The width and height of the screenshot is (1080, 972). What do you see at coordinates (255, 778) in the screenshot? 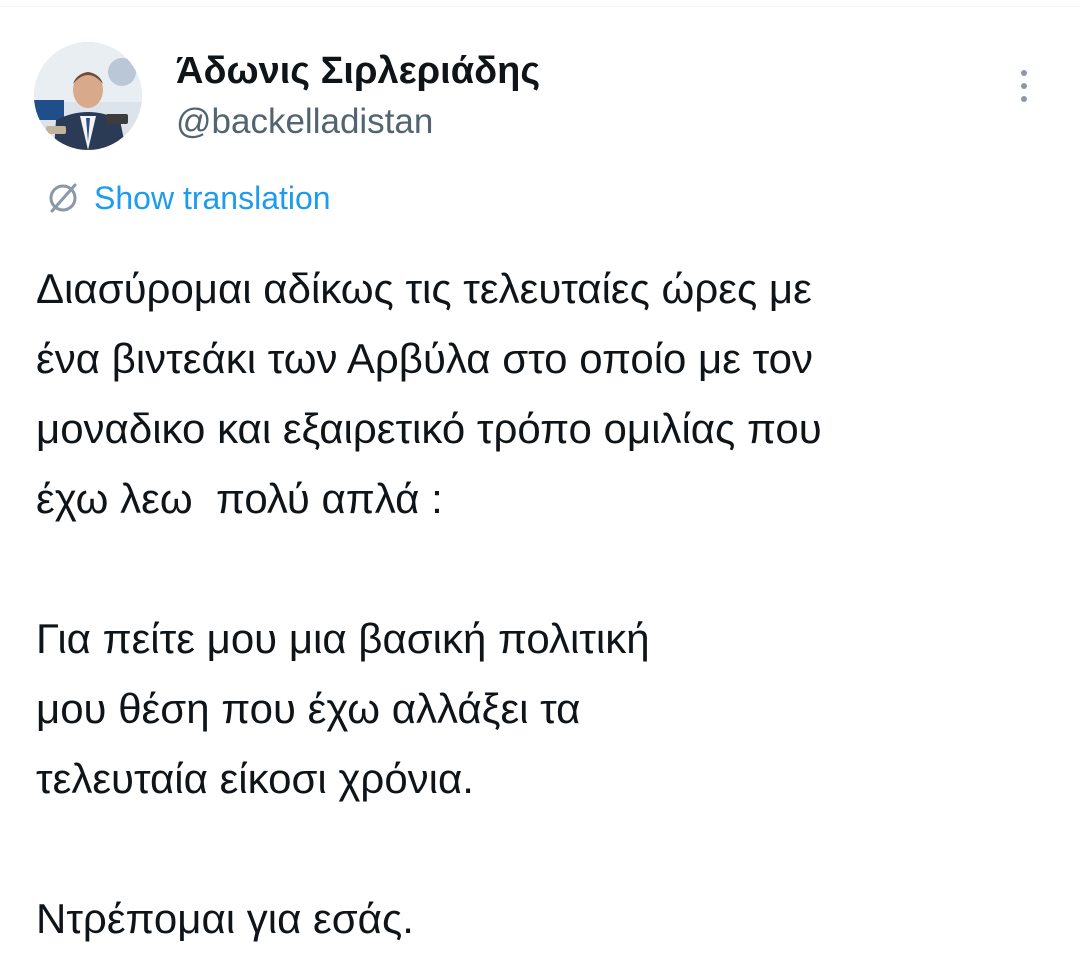
I see `tweet-line: τελευταία είκοσι χρόνια.` at bounding box center [255, 778].